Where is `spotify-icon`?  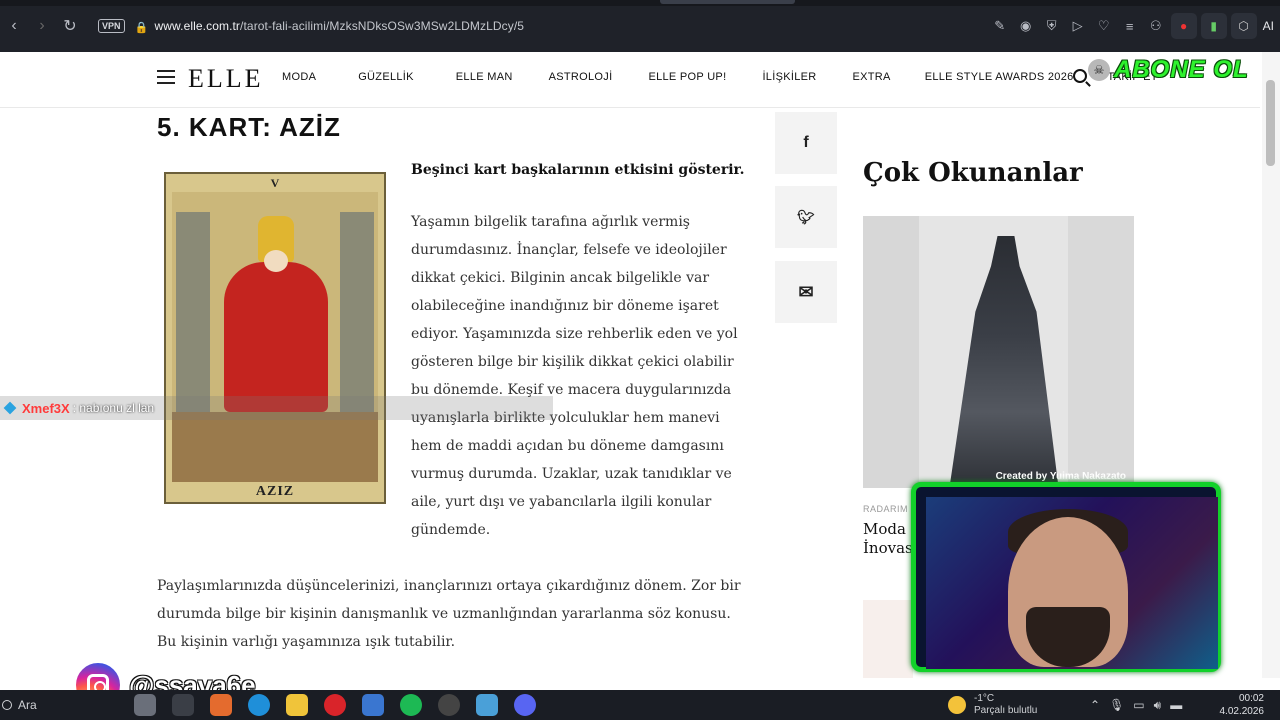
spotify-icon is located at coordinates (411, 705).